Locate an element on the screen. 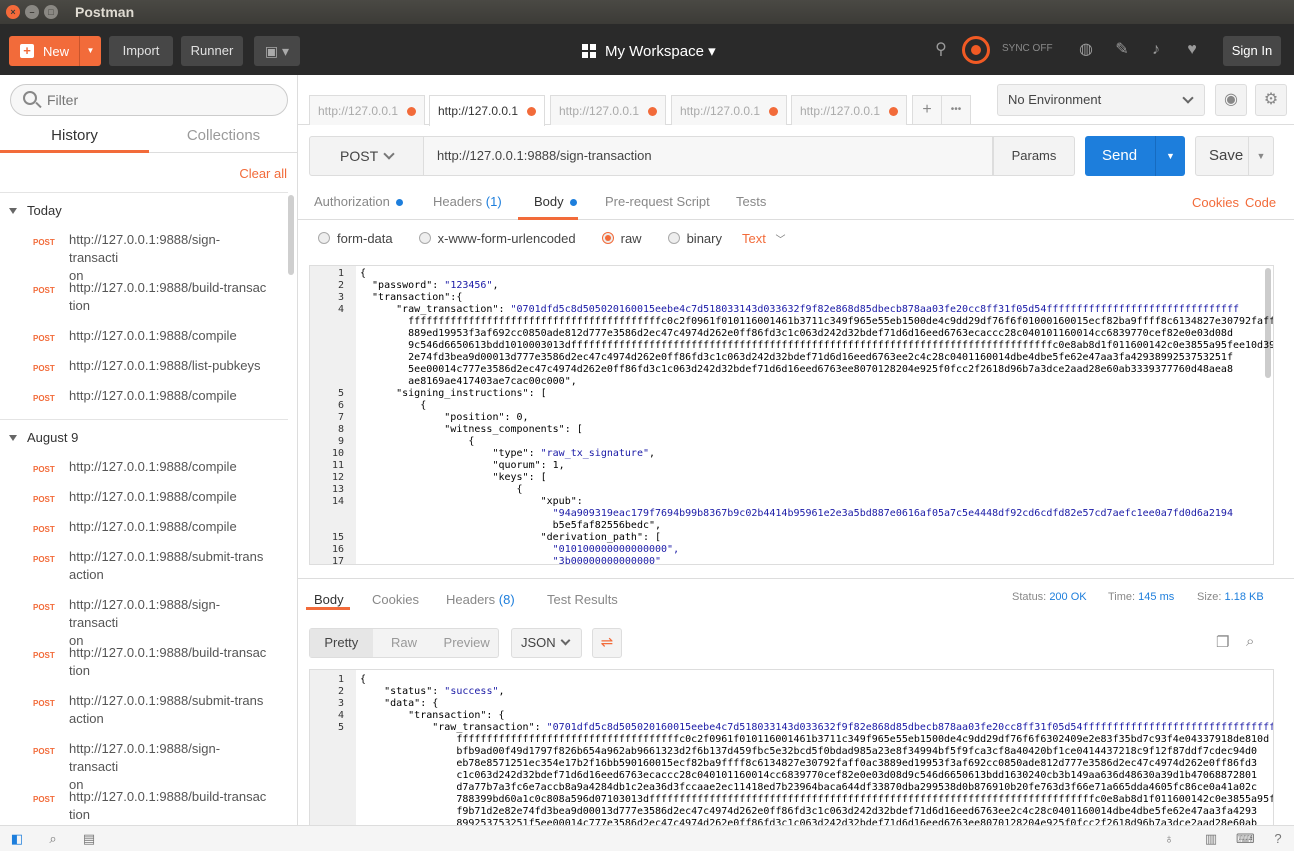 The image size is (1294, 851). window-close-button: × is located at coordinates (13, 12).